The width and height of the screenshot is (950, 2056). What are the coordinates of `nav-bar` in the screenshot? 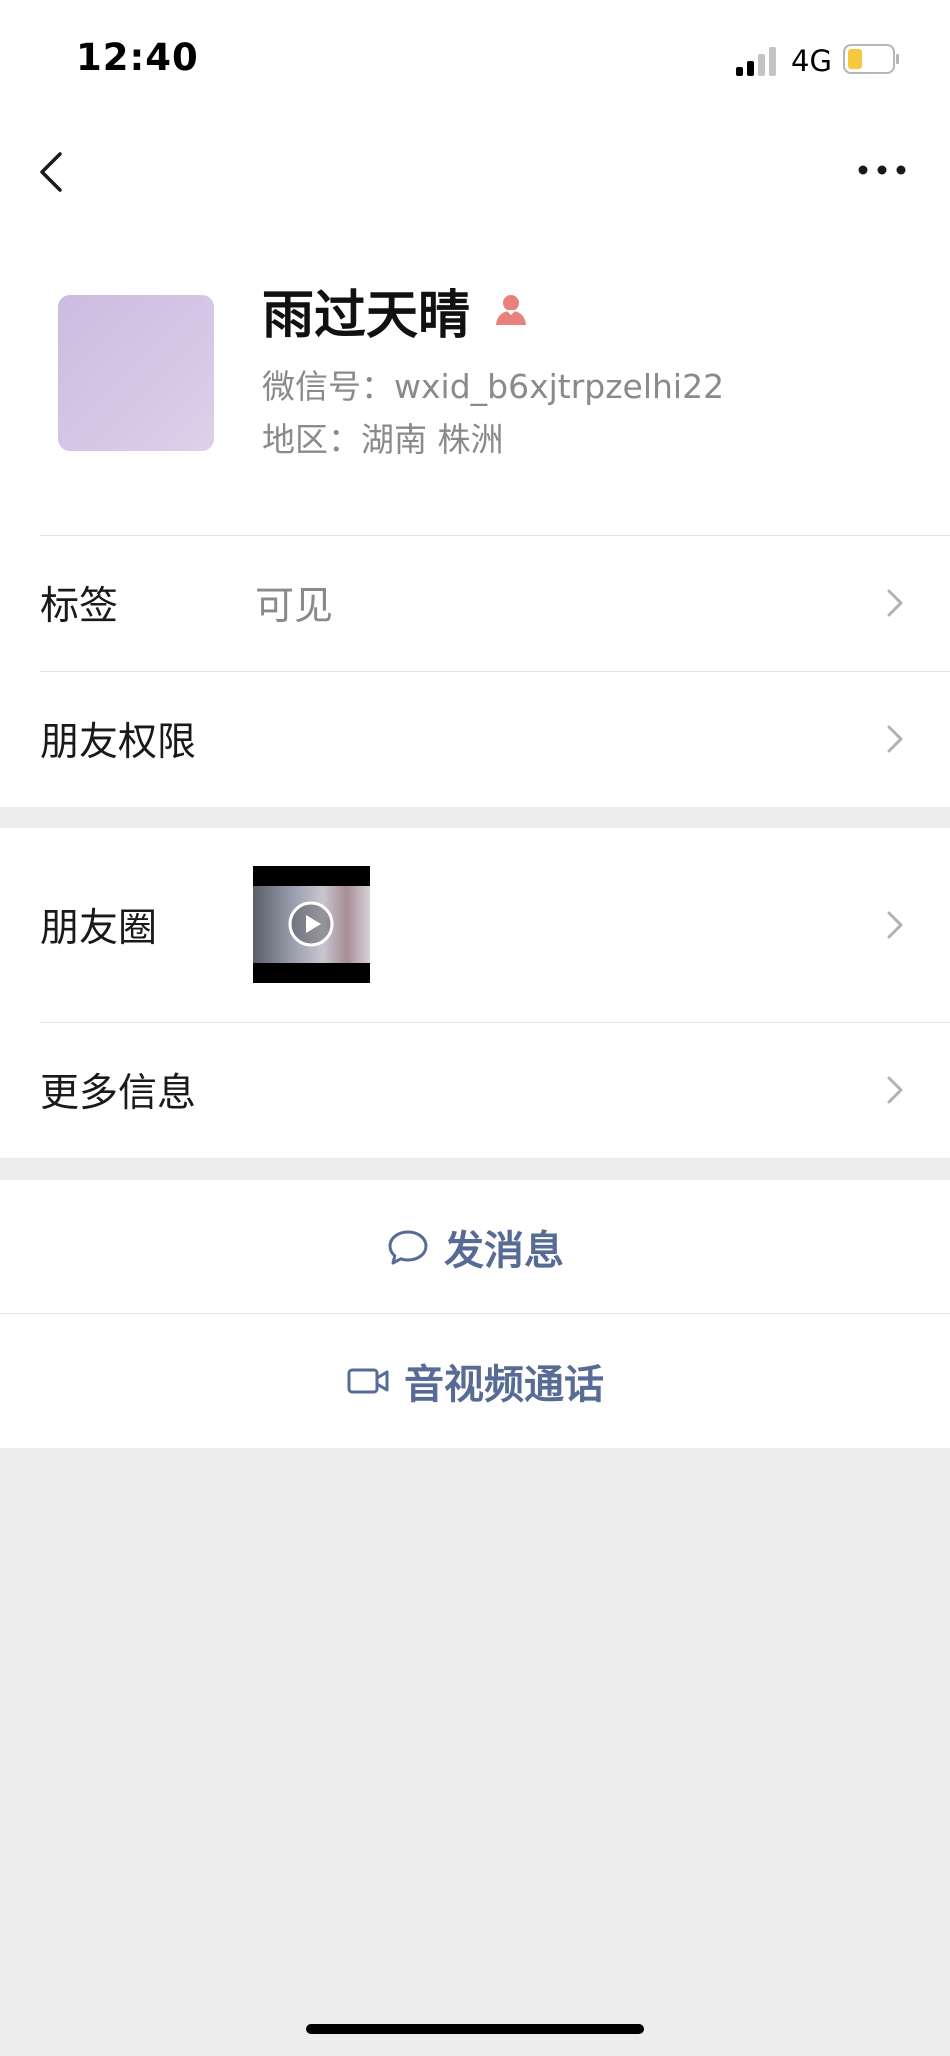 It's located at (475, 170).